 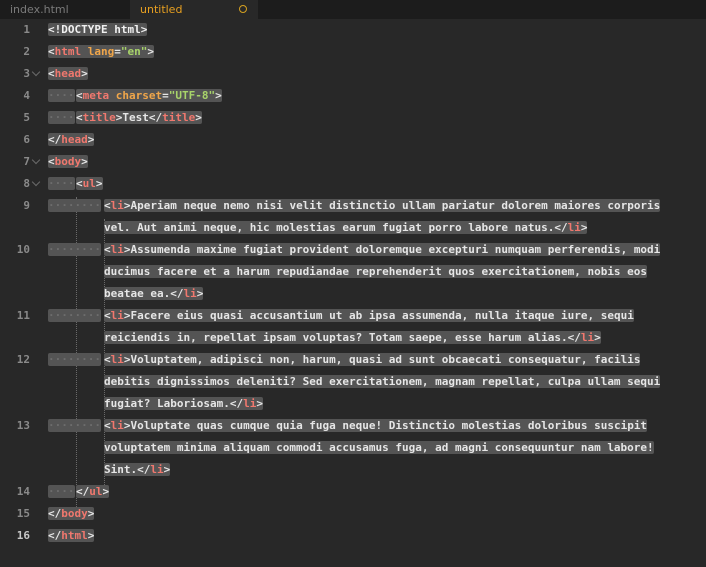 I want to click on line-number: 10, so click(x=23, y=249).